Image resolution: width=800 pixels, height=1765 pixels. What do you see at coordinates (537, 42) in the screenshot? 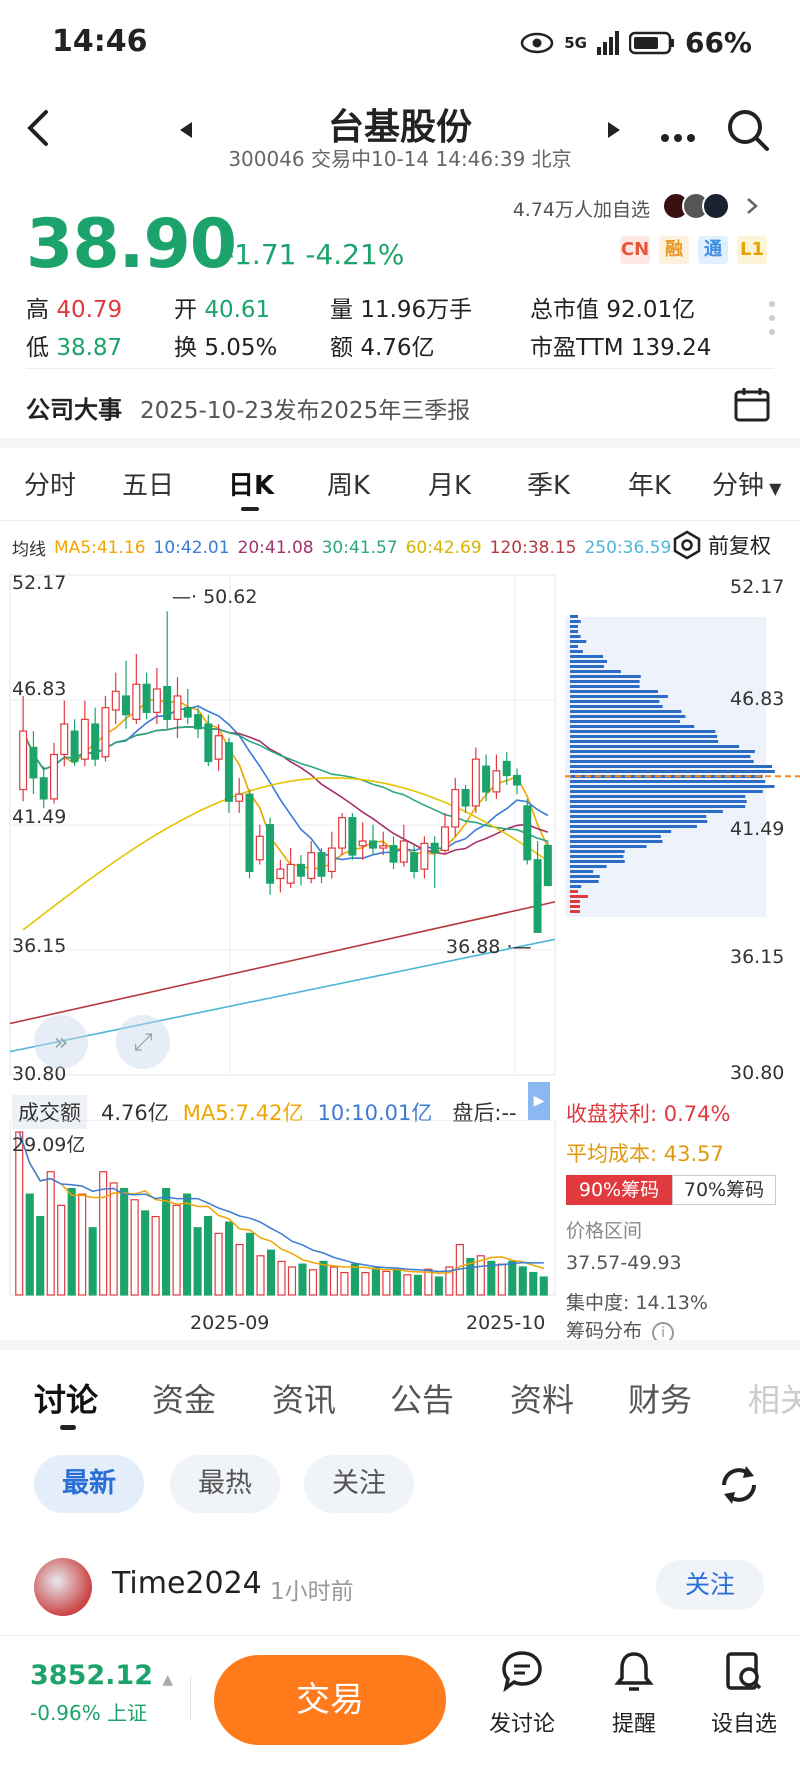
I see `eye-icon` at bounding box center [537, 42].